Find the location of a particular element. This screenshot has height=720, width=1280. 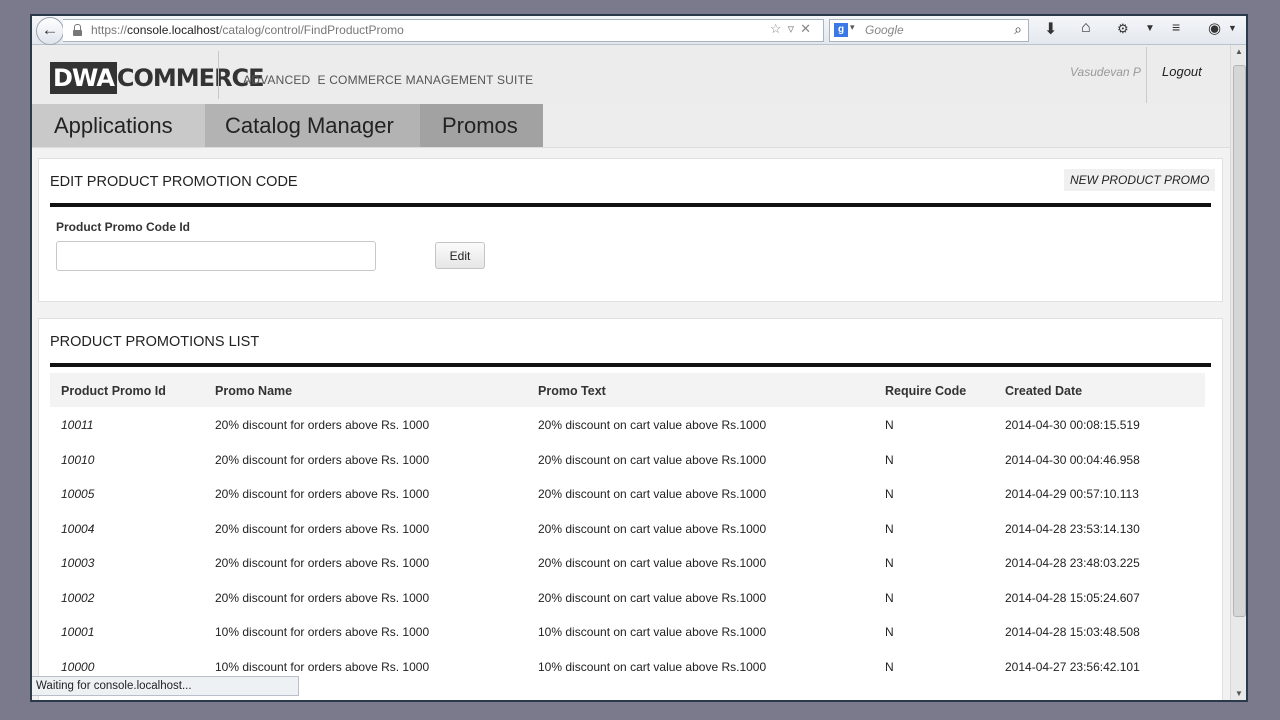

toolbar-icon: ≡ is located at coordinates (1176, 27).